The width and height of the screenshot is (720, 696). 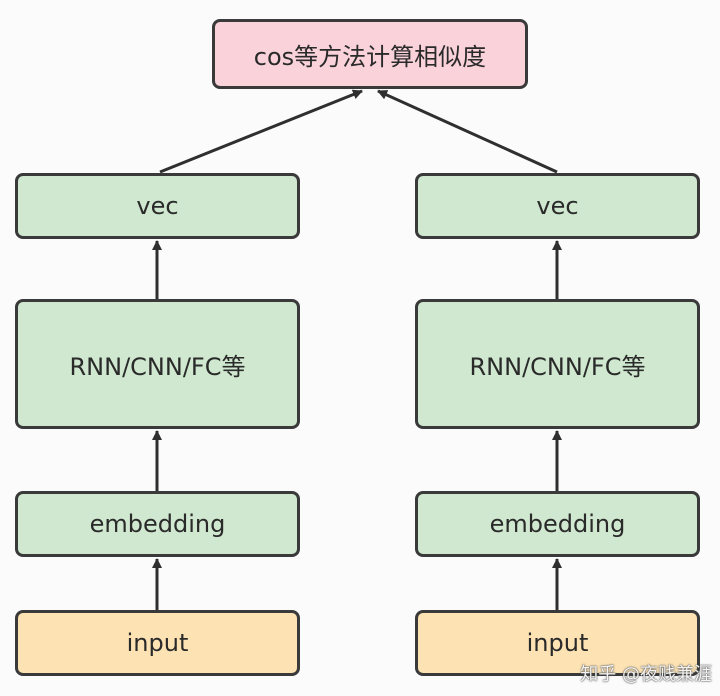 I want to click on similarity-box: cos等方法计算相似度, so click(x=370, y=54).